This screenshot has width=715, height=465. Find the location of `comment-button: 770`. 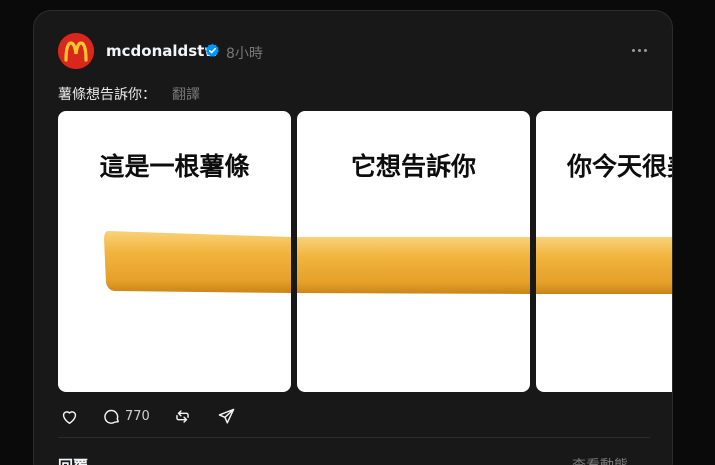

comment-button: 770 is located at coordinates (126, 416).